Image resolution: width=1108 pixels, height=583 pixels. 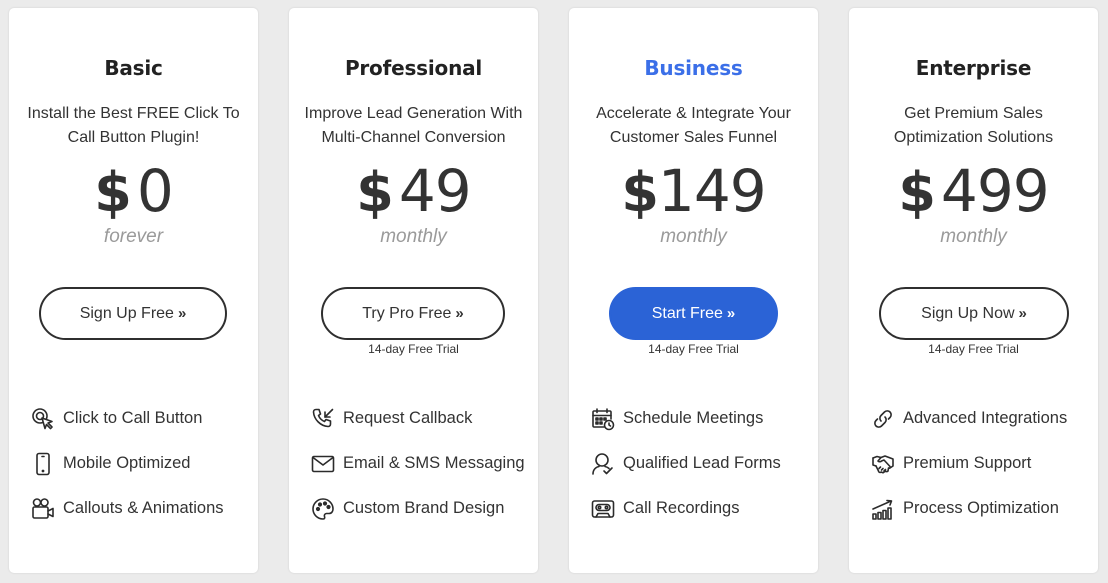 I want to click on feature-label: Request Callback, so click(x=408, y=418).